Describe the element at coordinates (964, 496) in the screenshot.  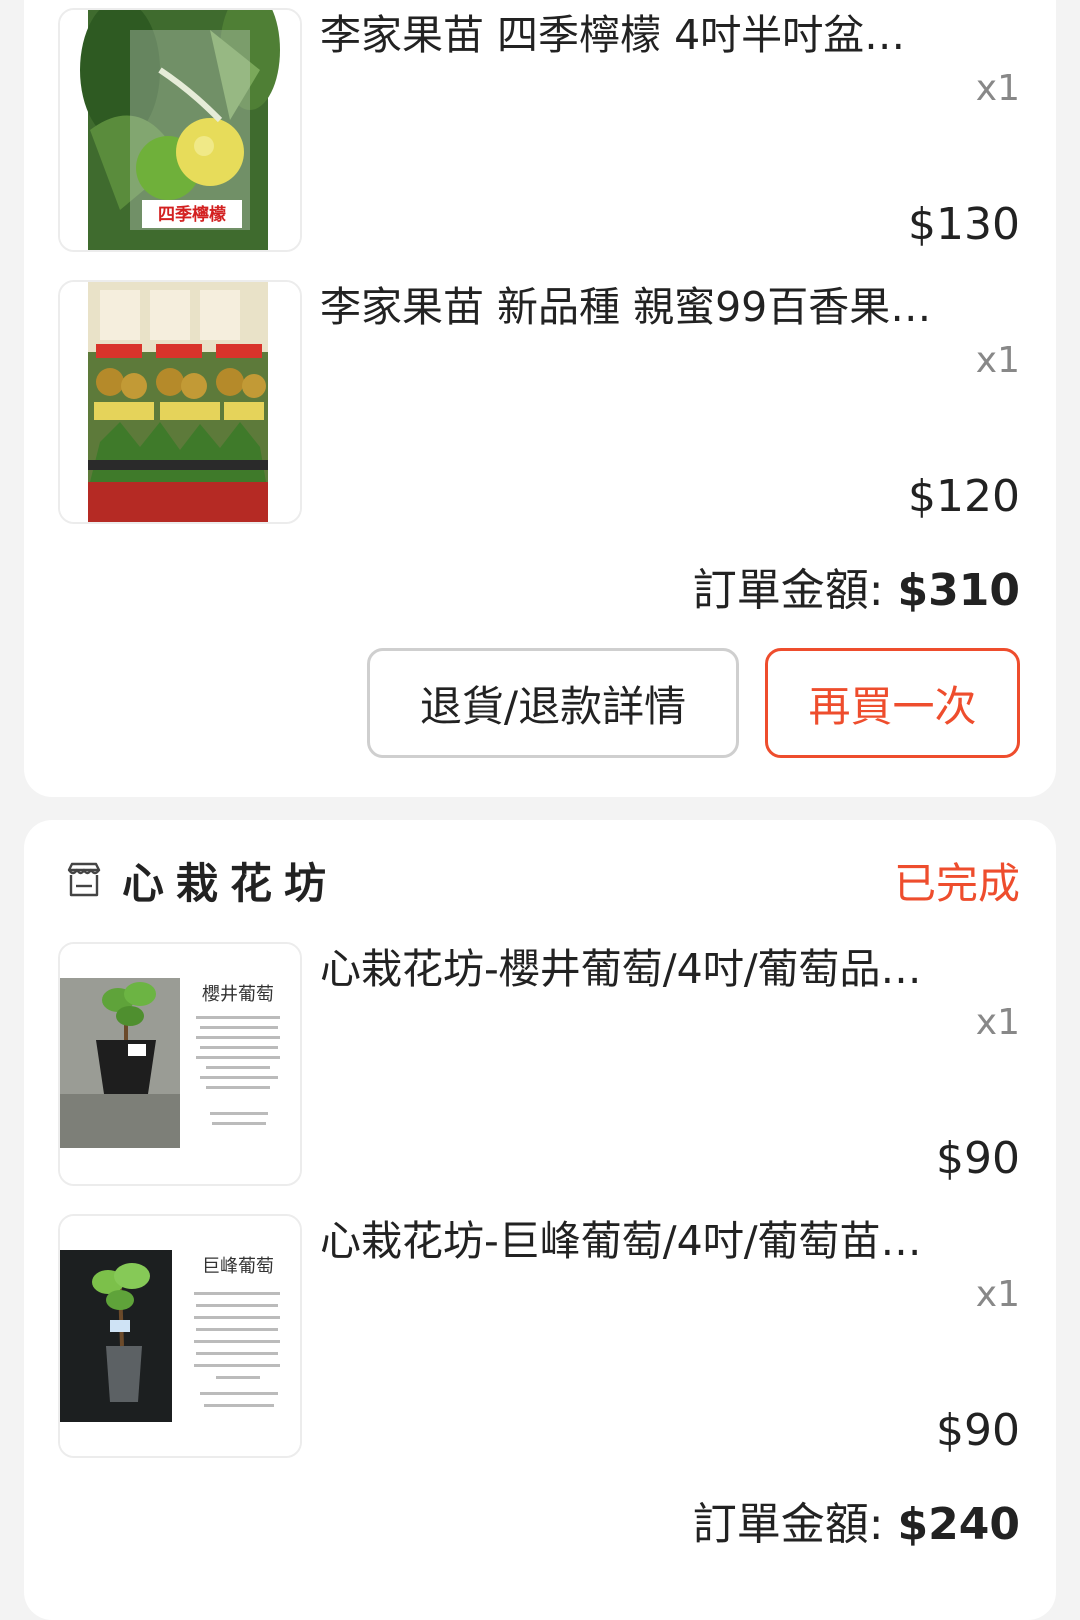
I see `product-price: $120` at that location.